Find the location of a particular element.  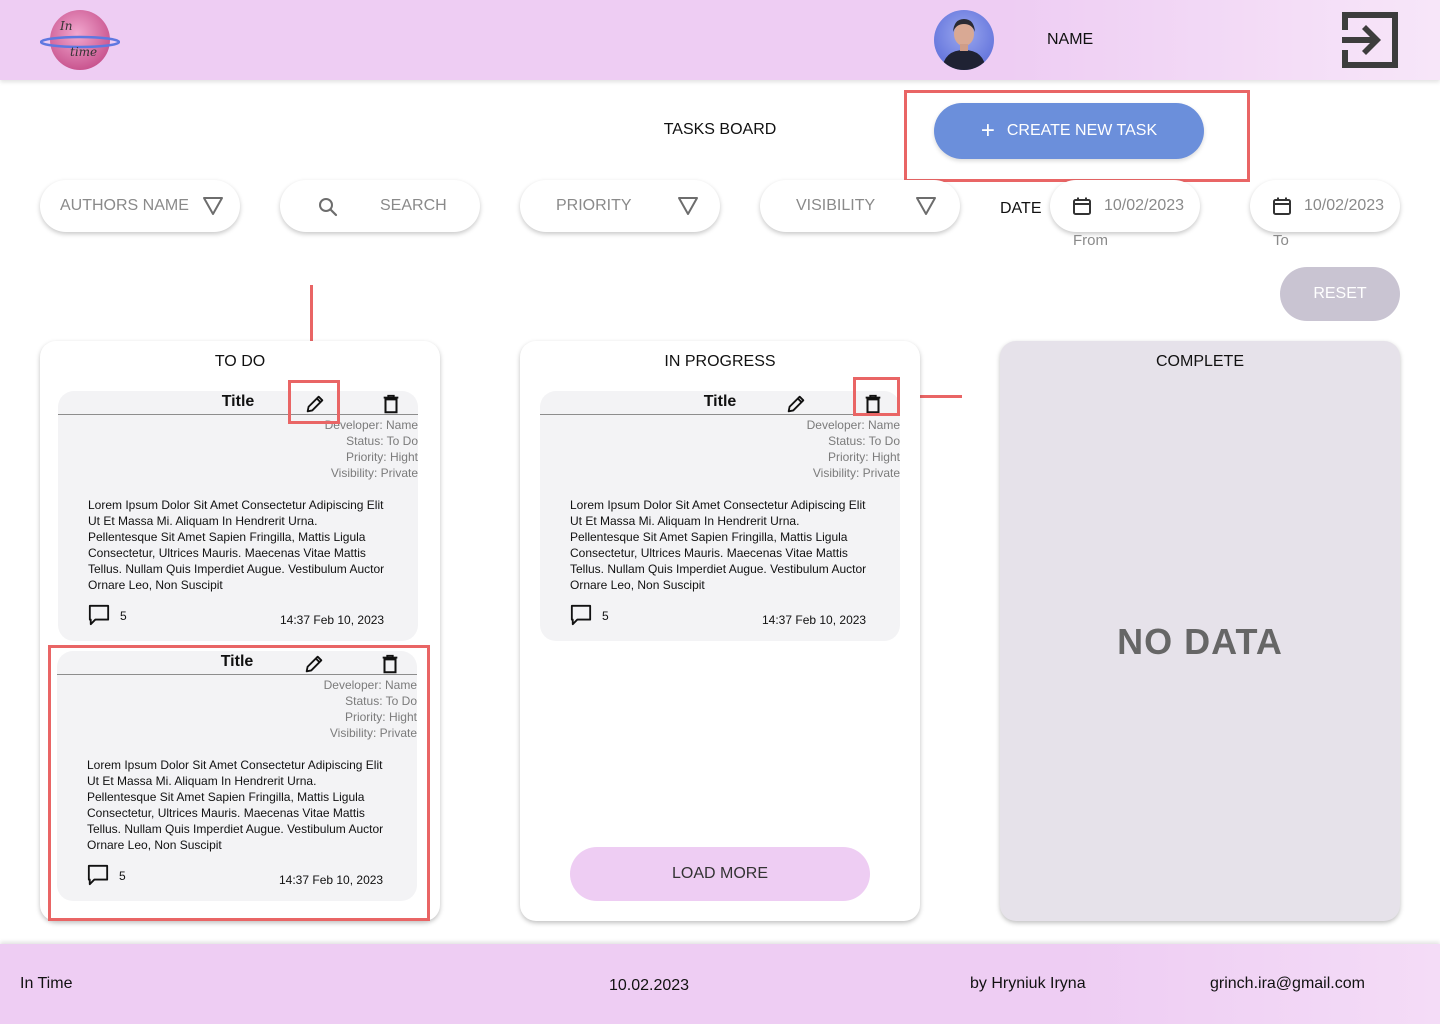

date-from-caption: From is located at coordinates (1090, 240).